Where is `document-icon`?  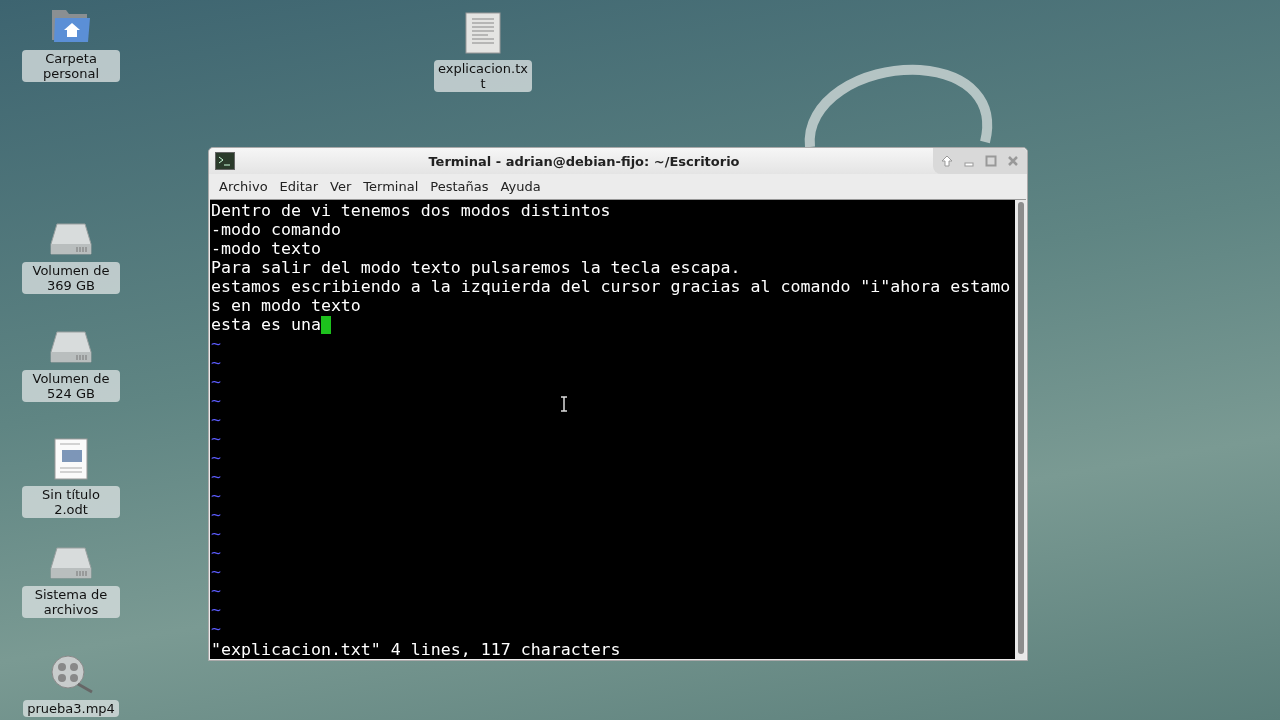
document-icon is located at coordinates (71, 459).